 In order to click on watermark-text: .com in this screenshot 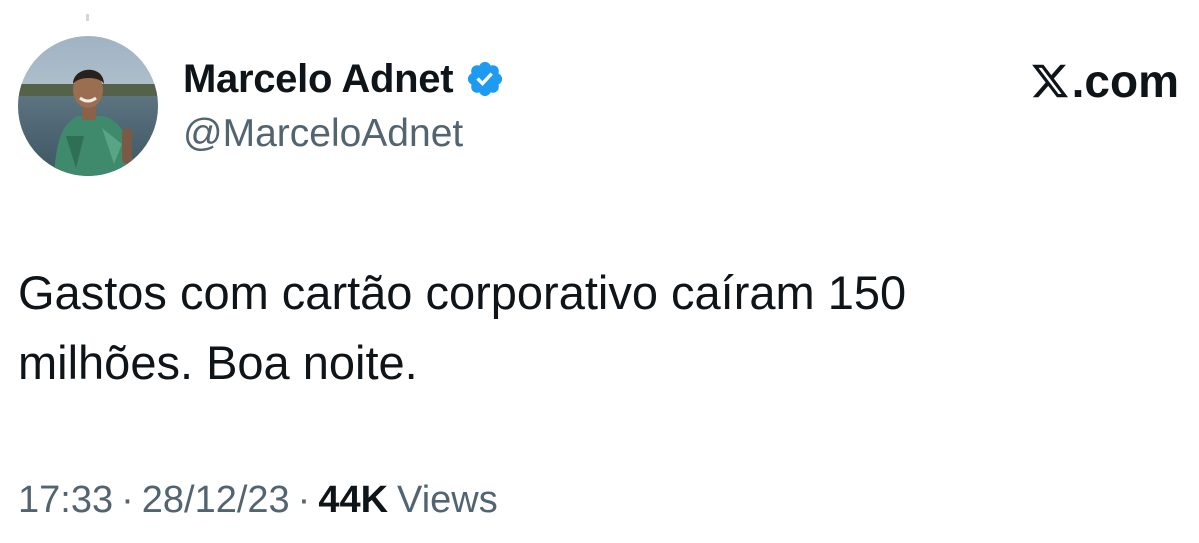, I will do `click(1125, 81)`.